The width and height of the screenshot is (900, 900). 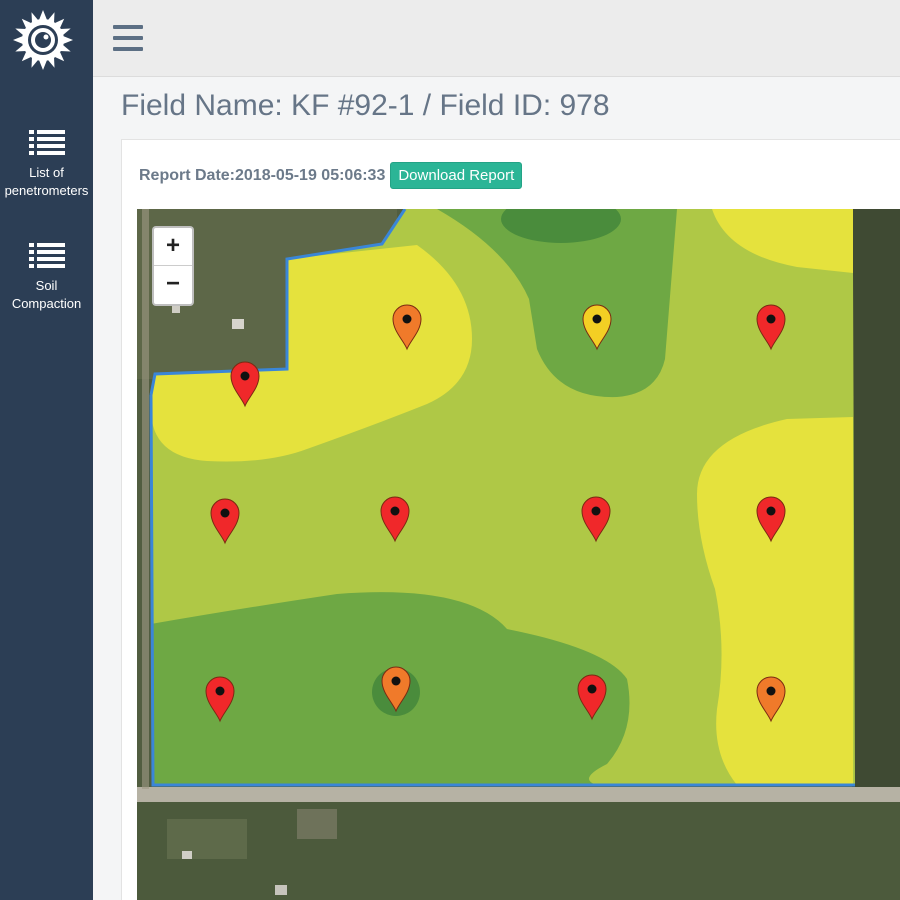 What do you see at coordinates (128, 38) in the screenshot?
I see `hamburger-icon` at bounding box center [128, 38].